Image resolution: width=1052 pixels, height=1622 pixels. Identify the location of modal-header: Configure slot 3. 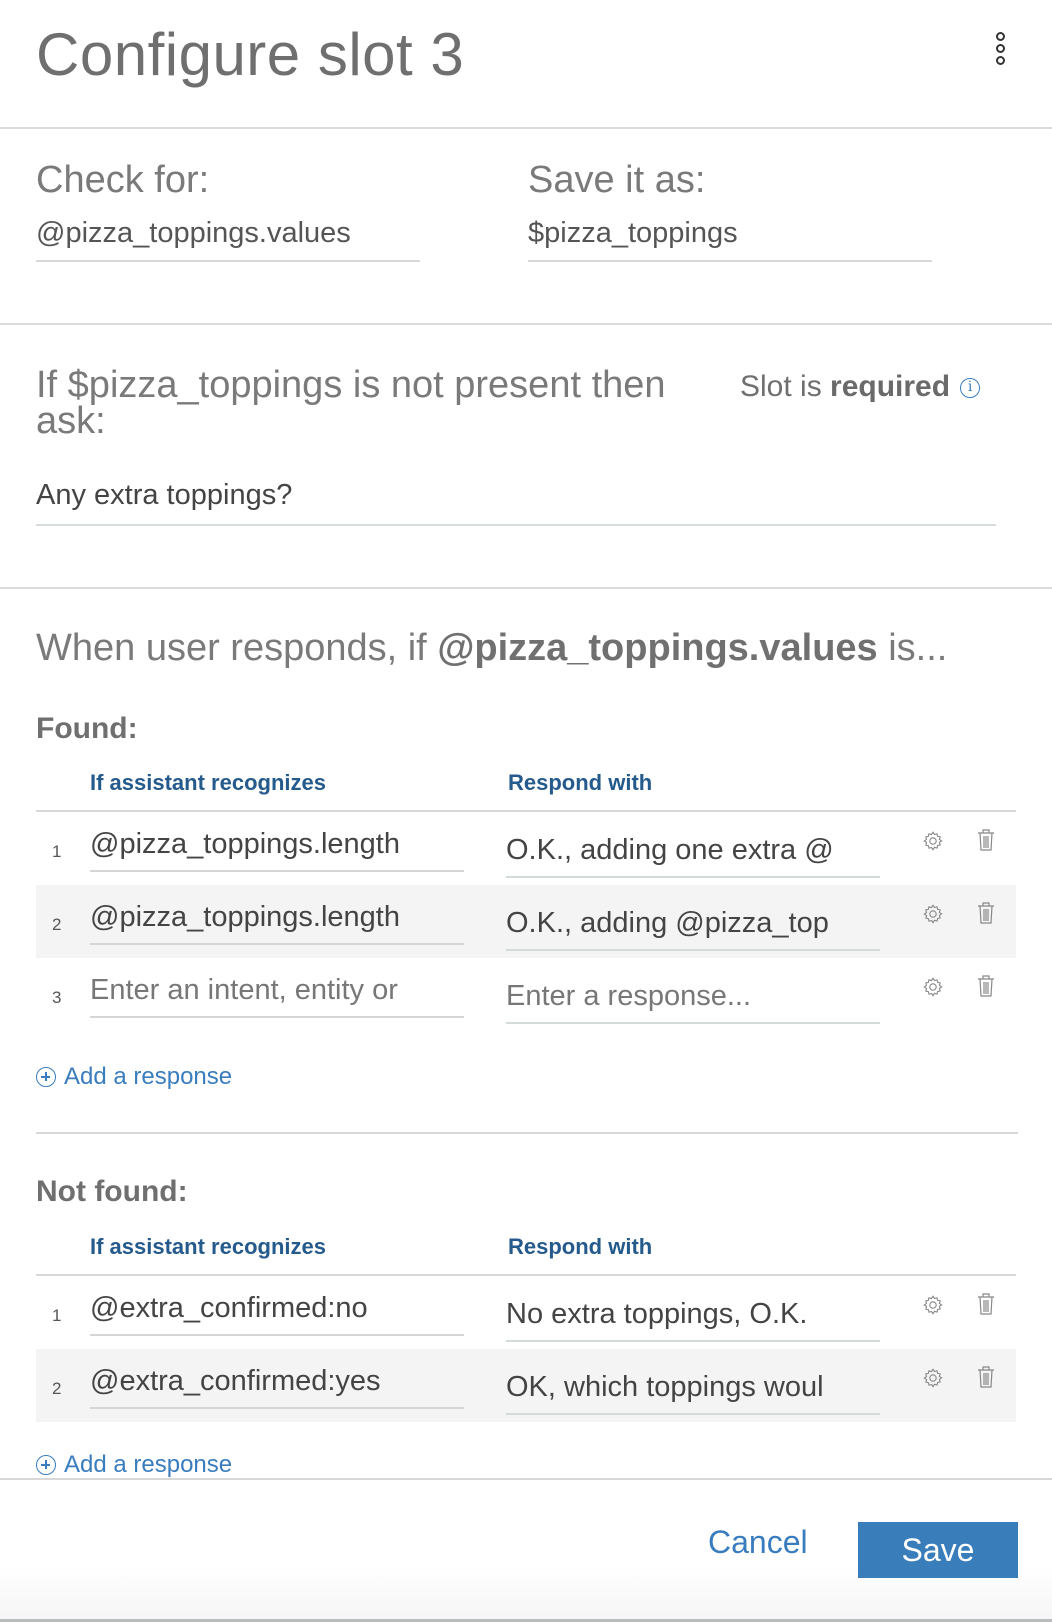
(526, 64).